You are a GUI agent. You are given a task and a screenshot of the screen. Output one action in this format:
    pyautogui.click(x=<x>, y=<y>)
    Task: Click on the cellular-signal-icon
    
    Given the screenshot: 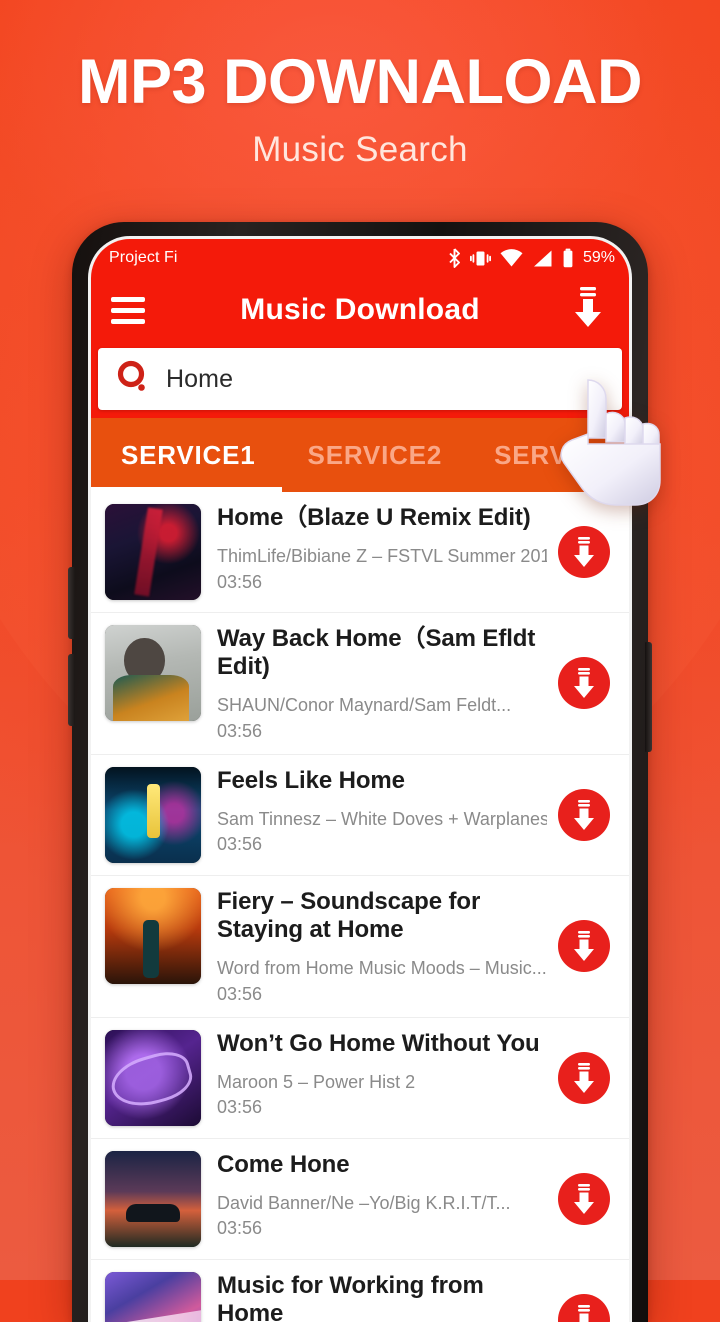 What is the action you would take?
    pyautogui.click(x=542, y=258)
    